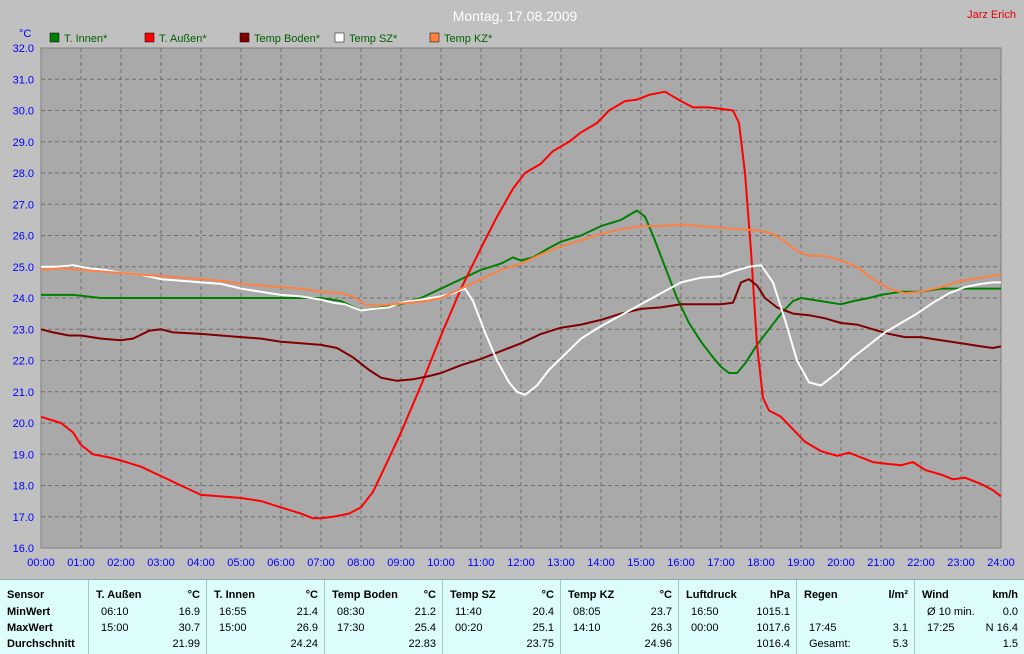 The image size is (1024, 654). Describe the element at coordinates (201, 563) in the screenshot. I see `x-tick-label: 04:00` at that location.